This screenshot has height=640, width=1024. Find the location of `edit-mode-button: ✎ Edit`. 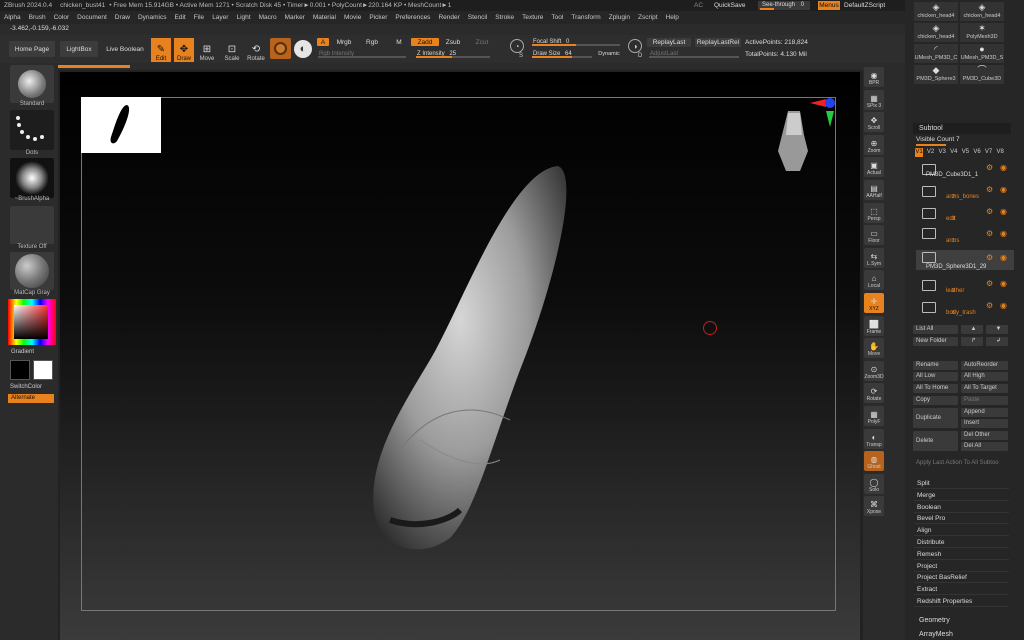

edit-mode-button: ✎ Edit is located at coordinates (161, 50).